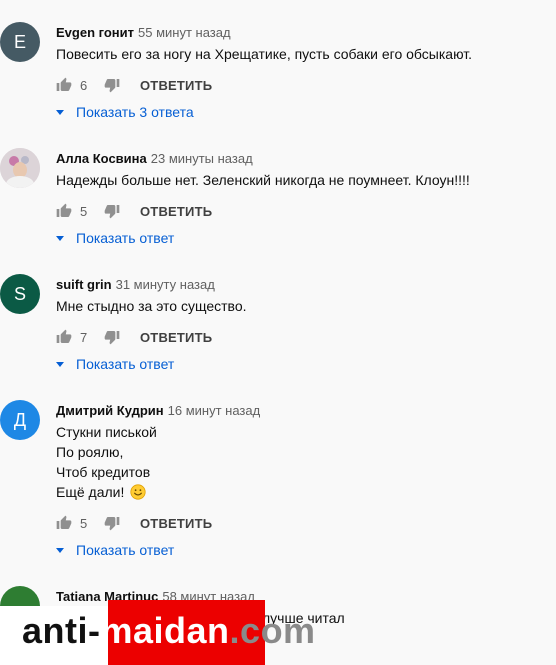  What do you see at coordinates (103, 472) in the screenshot?
I see `comment-text-line: Чтоб кредитов` at bounding box center [103, 472].